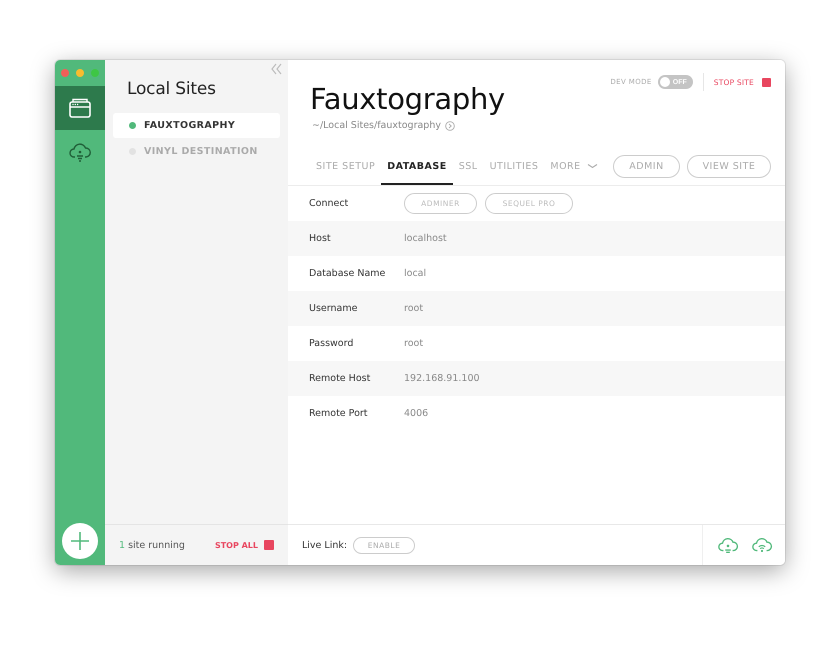 This screenshot has width=840, height=648. What do you see at coordinates (468, 167) in the screenshot?
I see `tab: SSL` at bounding box center [468, 167].